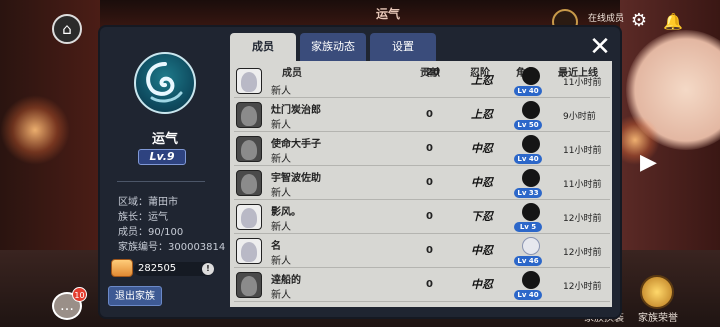 The image size is (720, 327). I want to click on coin-value: 282505, so click(157, 268).